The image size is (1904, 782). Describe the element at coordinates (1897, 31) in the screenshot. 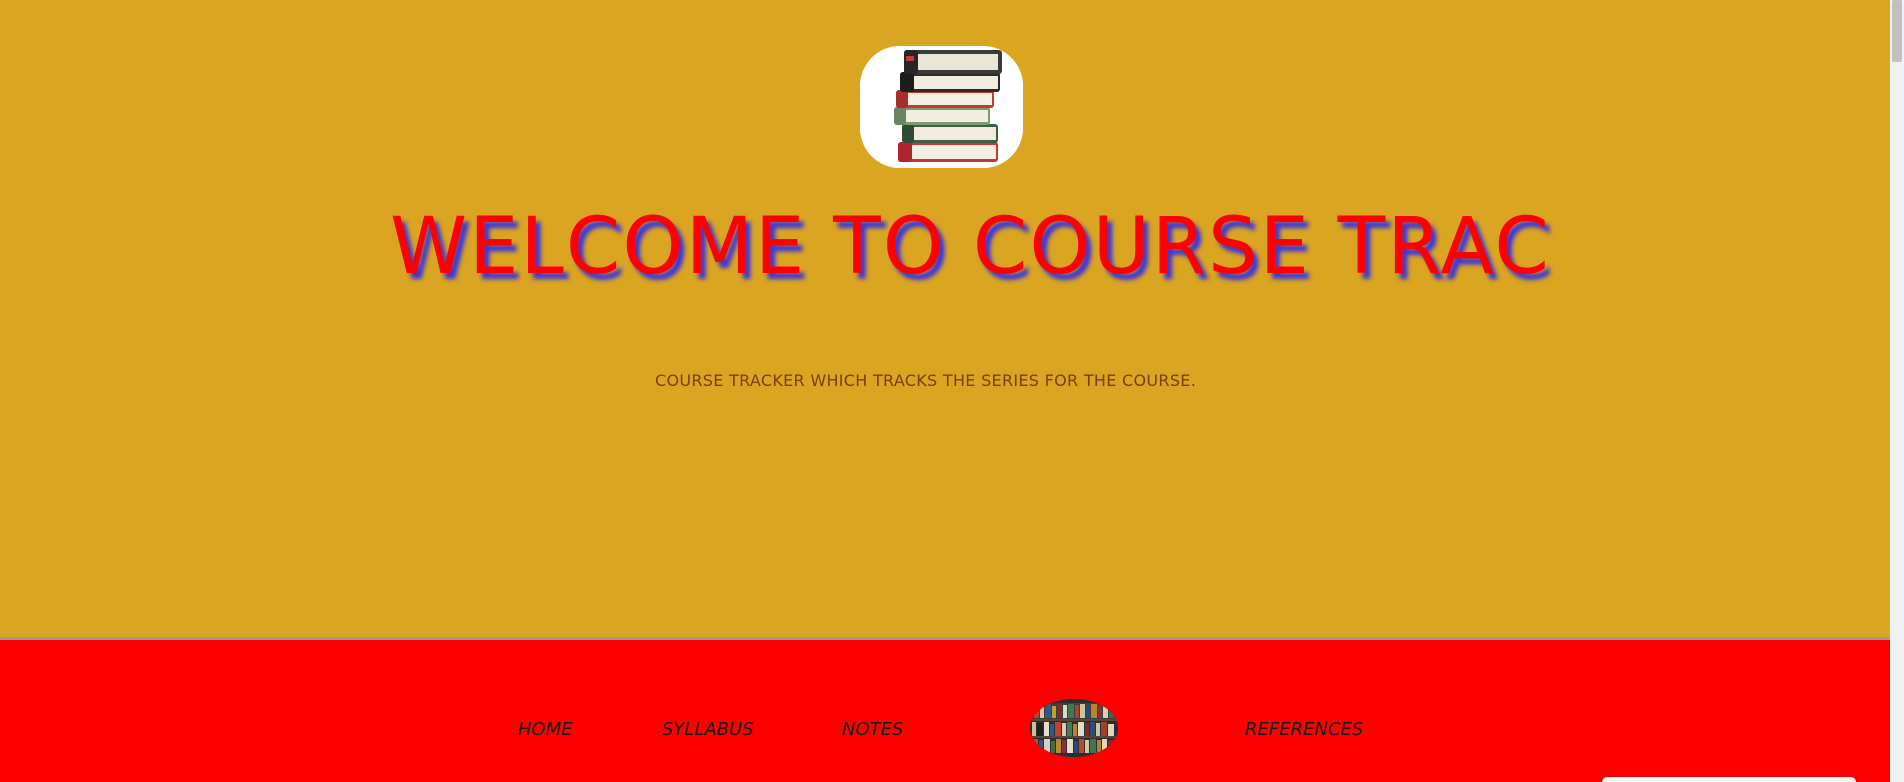

I see `scrollbar-thumb` at that location.